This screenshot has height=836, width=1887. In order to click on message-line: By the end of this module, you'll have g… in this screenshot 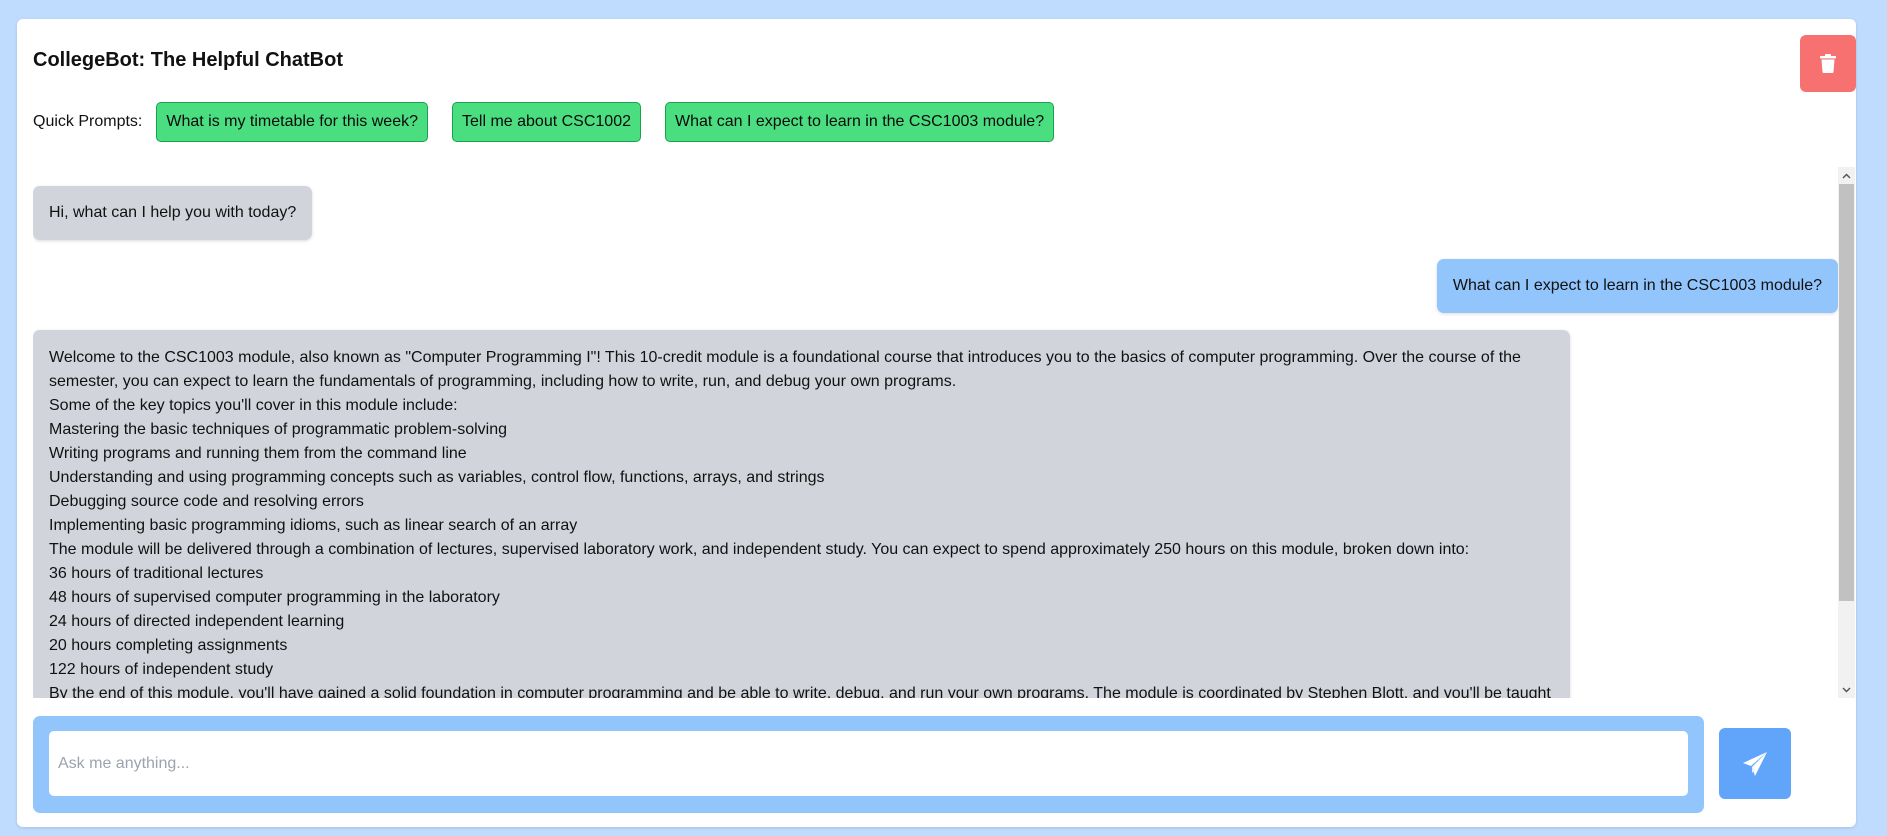, I will do `click(800, 691)`.